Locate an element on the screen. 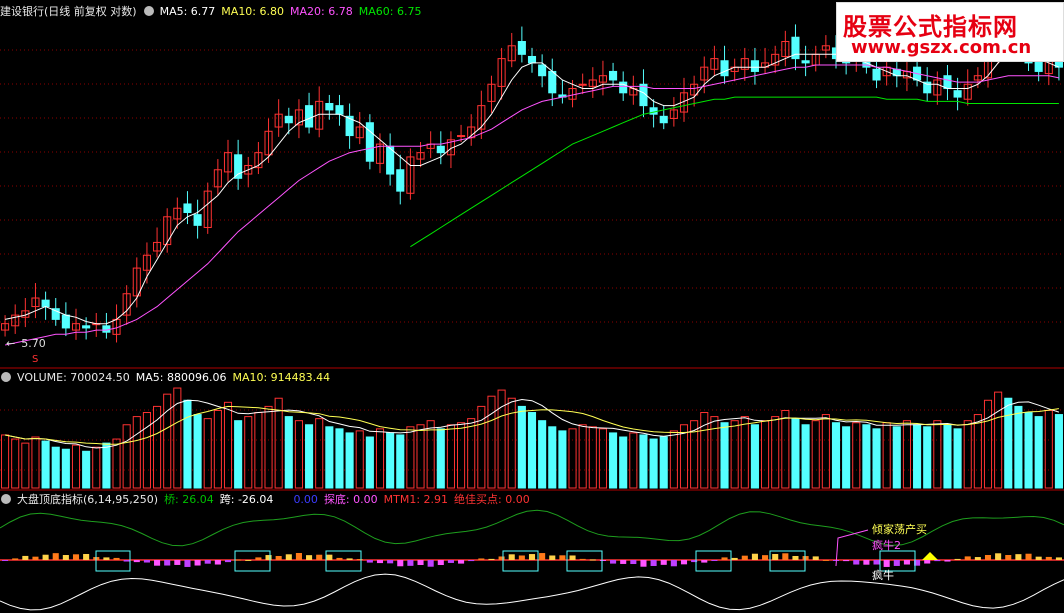  ma20-label: MA20: 6.78 is located at coordinates (321, 11).